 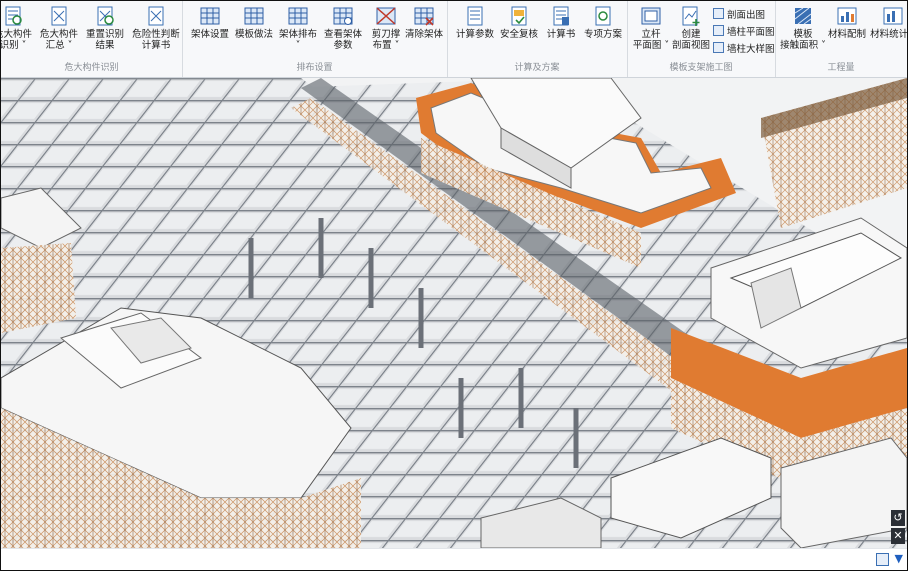 What do you see at coordinates (899, 558) in the screenshot?
I see `filter-icon: ▼` at bounding box center [899, 558].